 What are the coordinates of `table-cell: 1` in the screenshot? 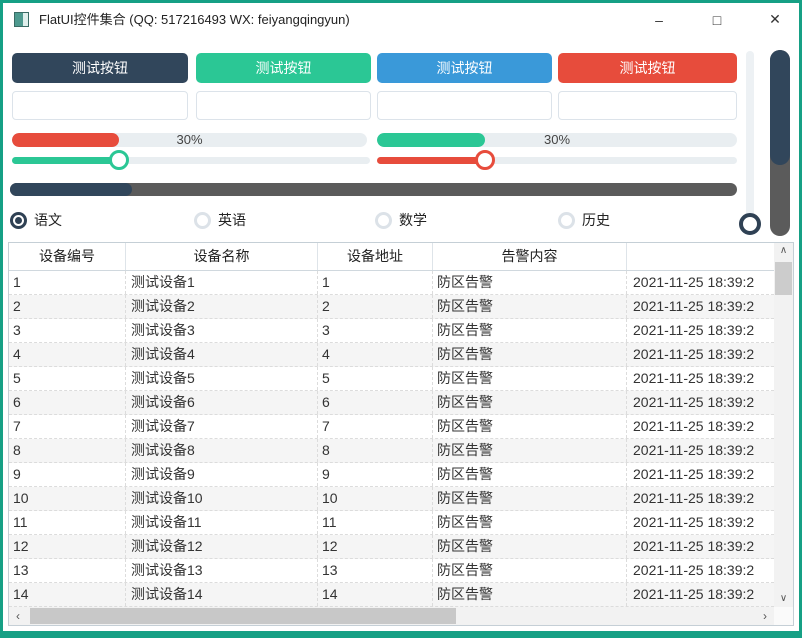 It's located at (67, 282).